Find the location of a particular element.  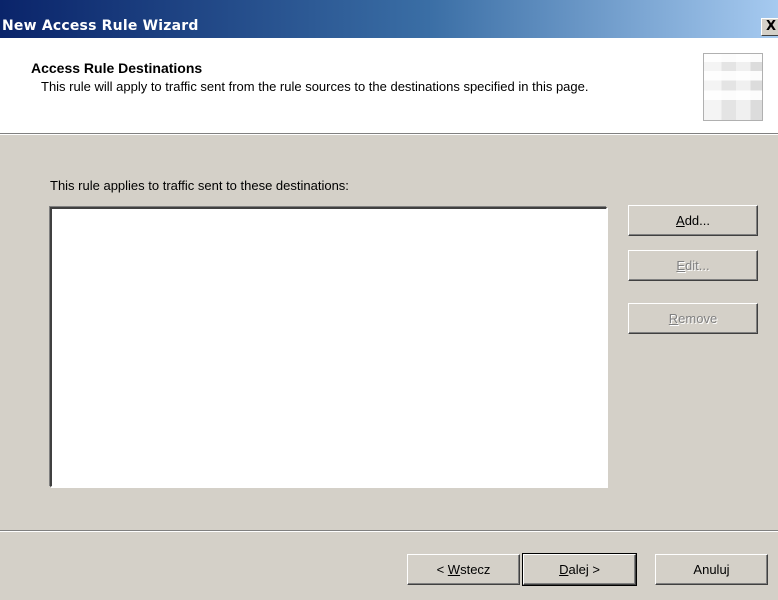

back-prefix: < is located at coordinates (442, 569).